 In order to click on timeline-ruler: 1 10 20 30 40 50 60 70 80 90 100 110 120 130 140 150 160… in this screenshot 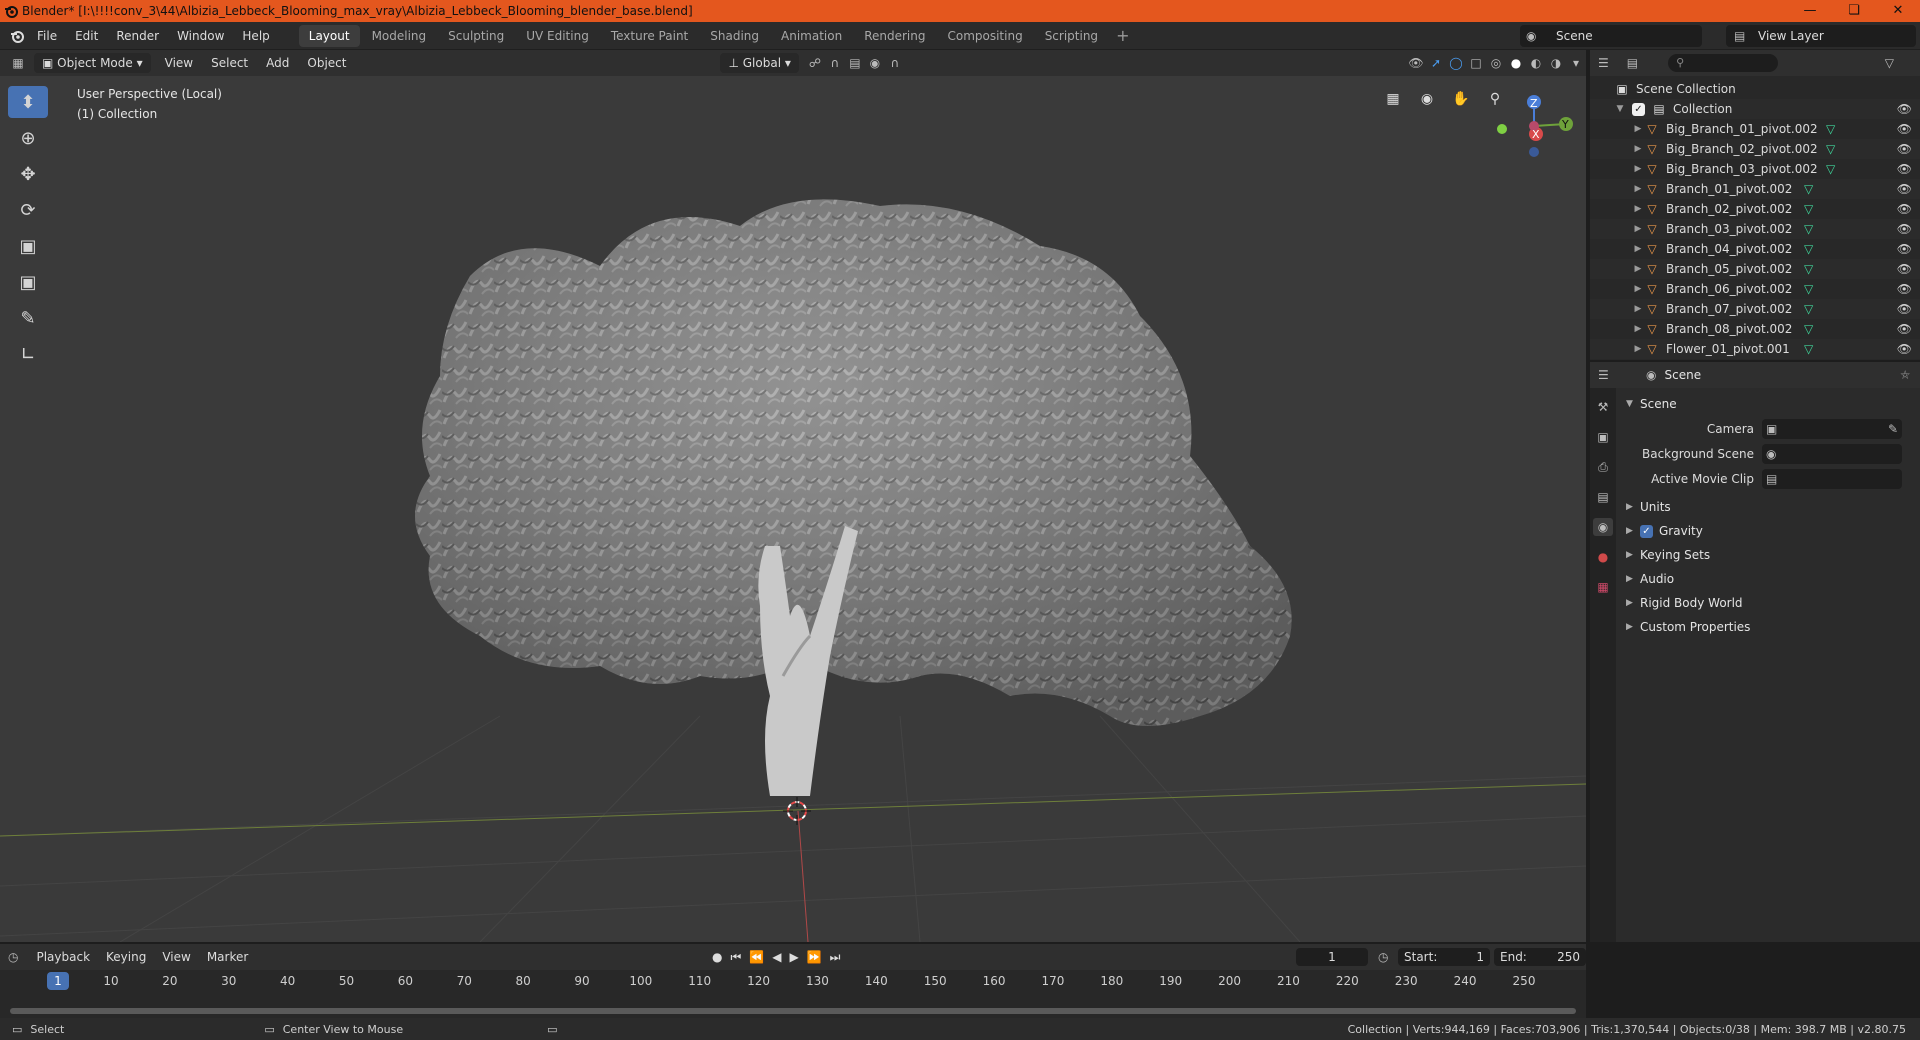, I will do `click(793, 981)`.